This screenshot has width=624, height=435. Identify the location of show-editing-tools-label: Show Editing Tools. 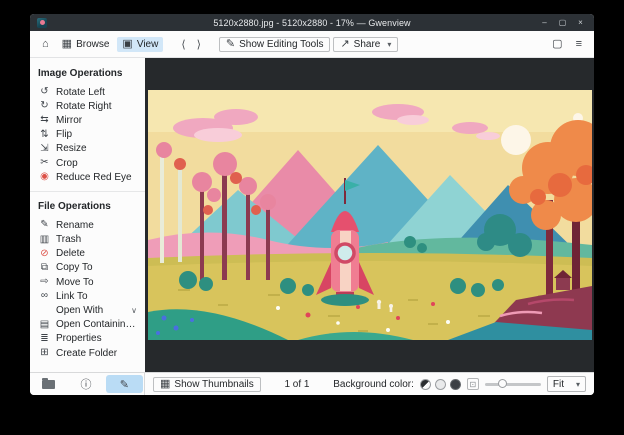
(281, 44).